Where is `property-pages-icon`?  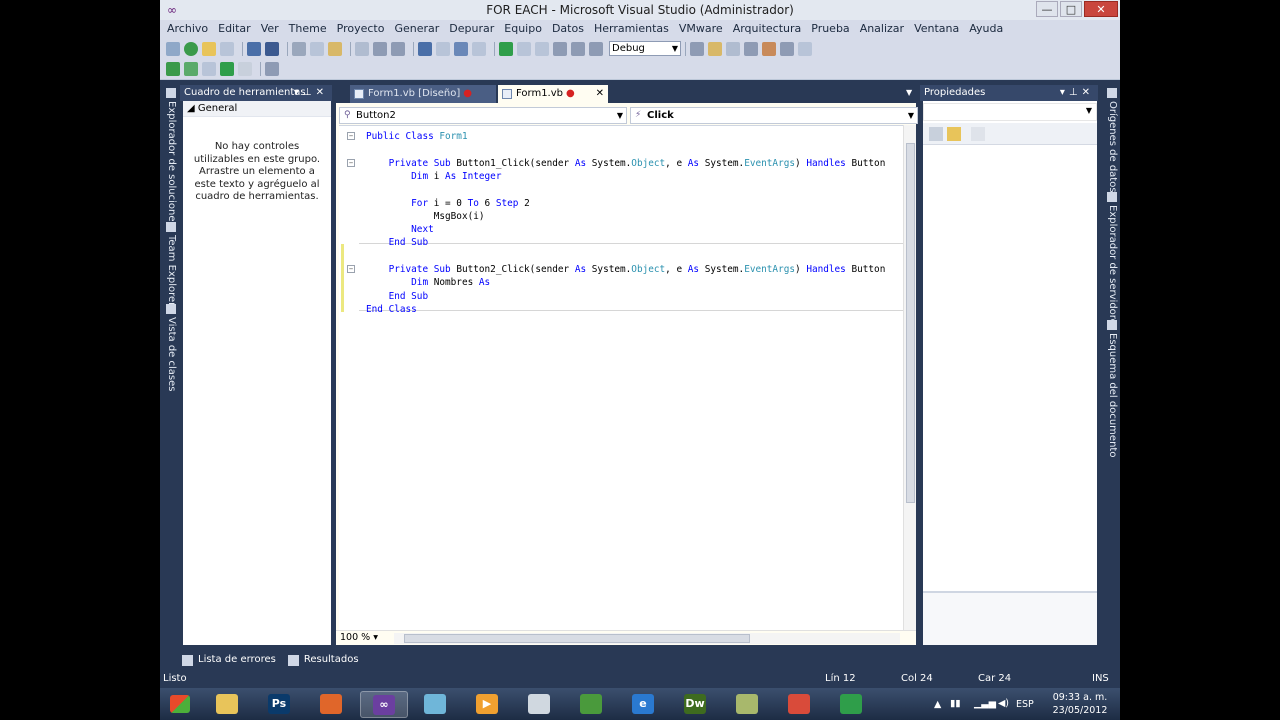
property-pages-icon is located at coordinates (978, 134).